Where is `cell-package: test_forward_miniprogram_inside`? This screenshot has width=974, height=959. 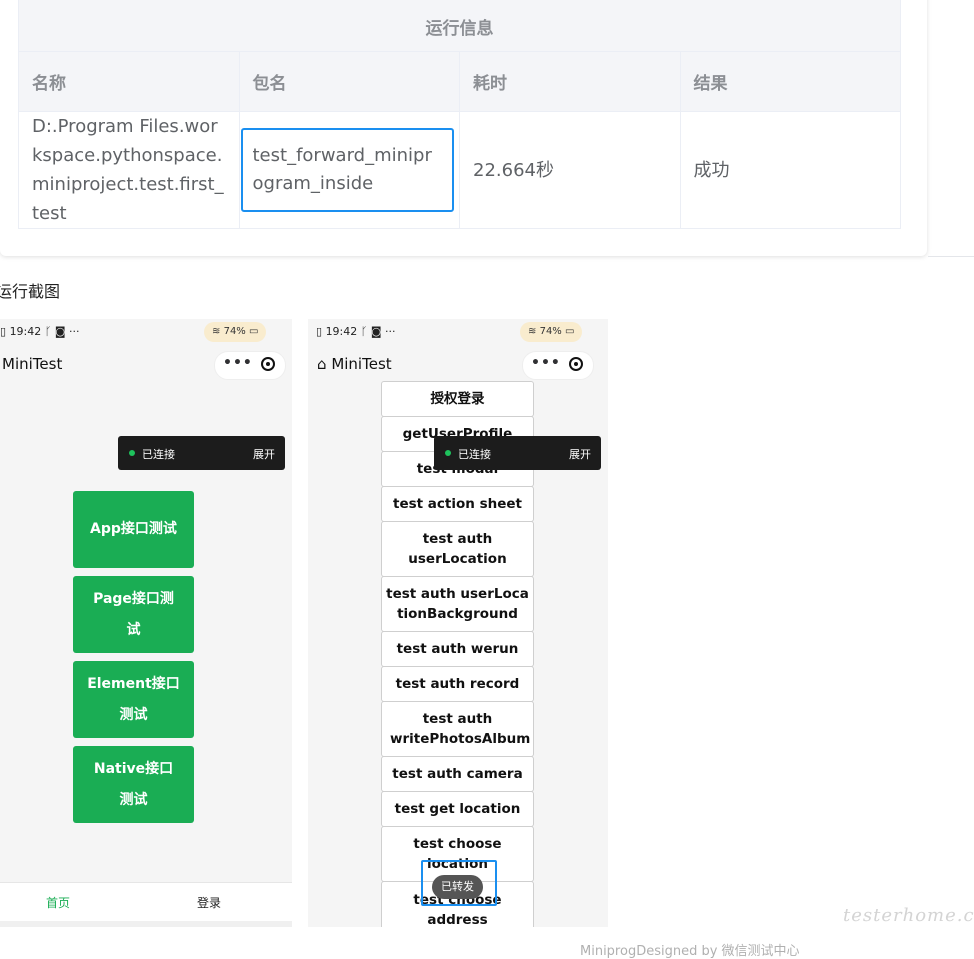
cell-package: test_forward_miniprogram_inside is located at coordinates (349, 170).